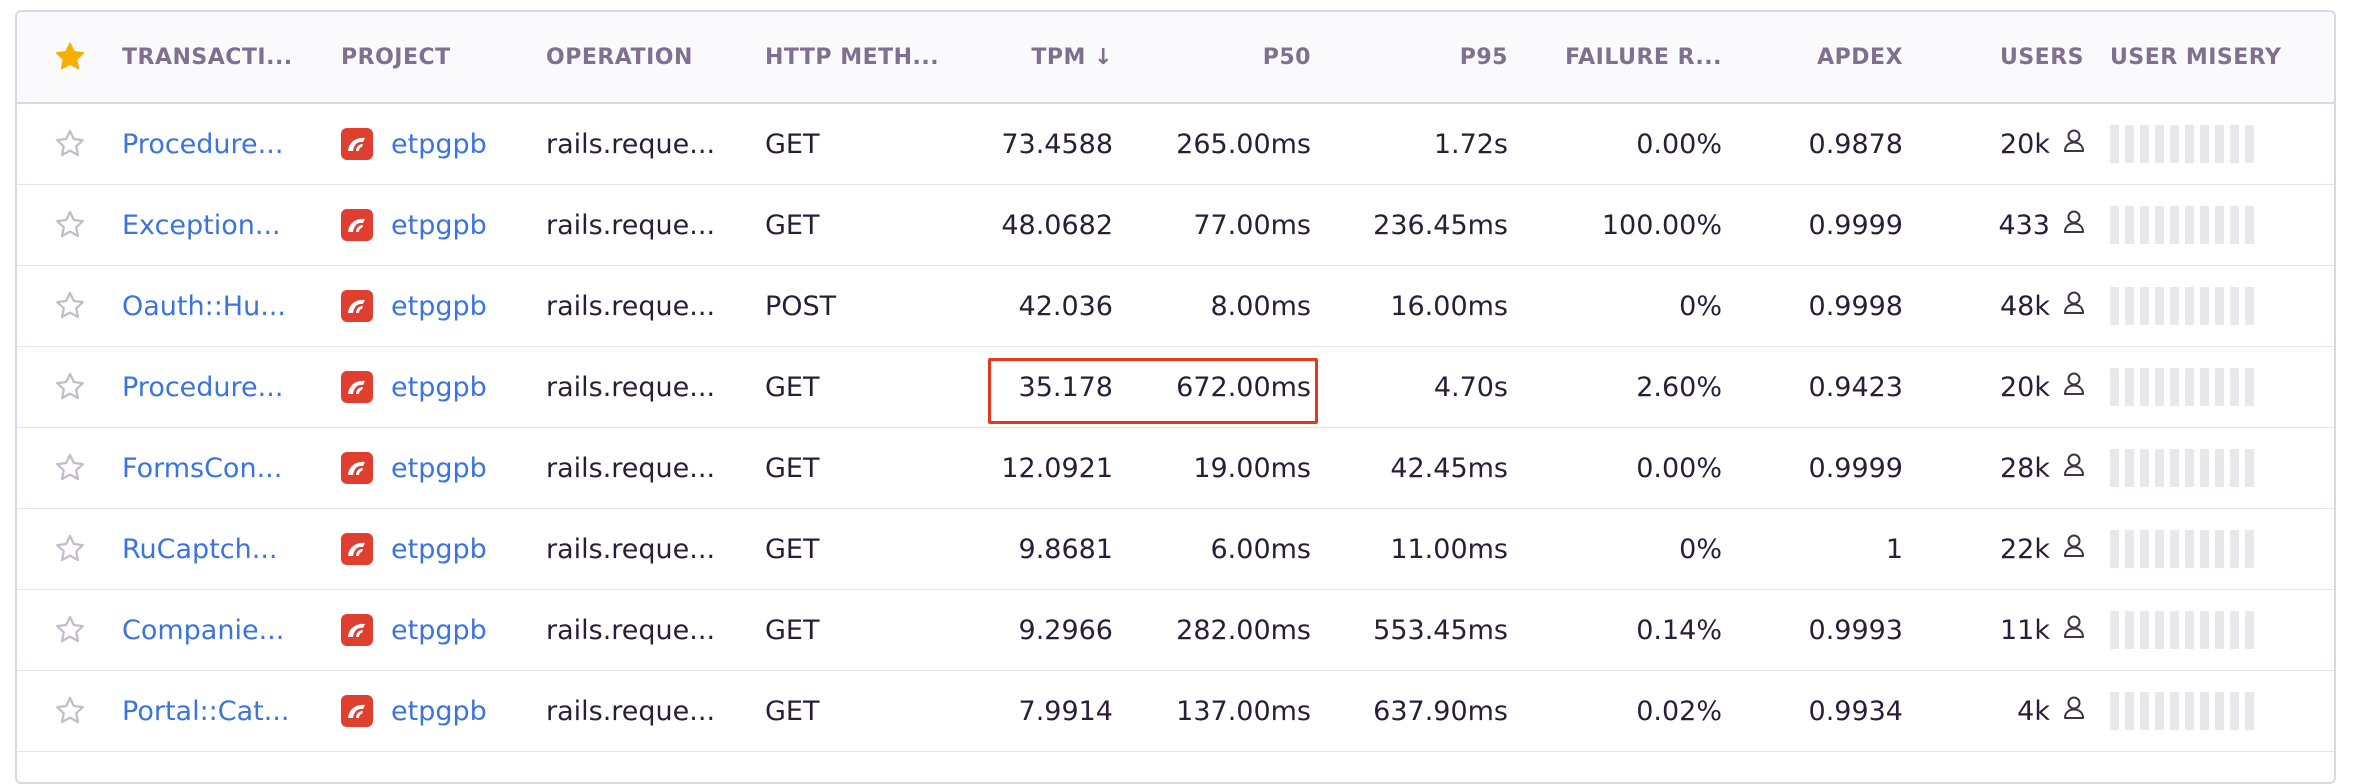  What do you see at coordinates (1429, 57) in the screenshot?
I see `col-p95: P95` at bounding box center [1429, 57].